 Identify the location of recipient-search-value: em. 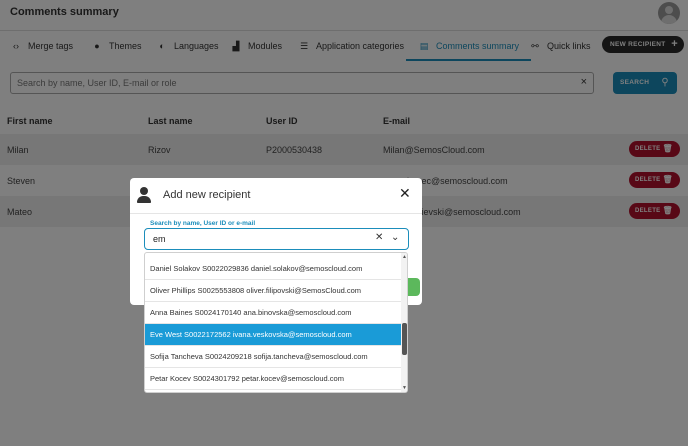
(159, 239).